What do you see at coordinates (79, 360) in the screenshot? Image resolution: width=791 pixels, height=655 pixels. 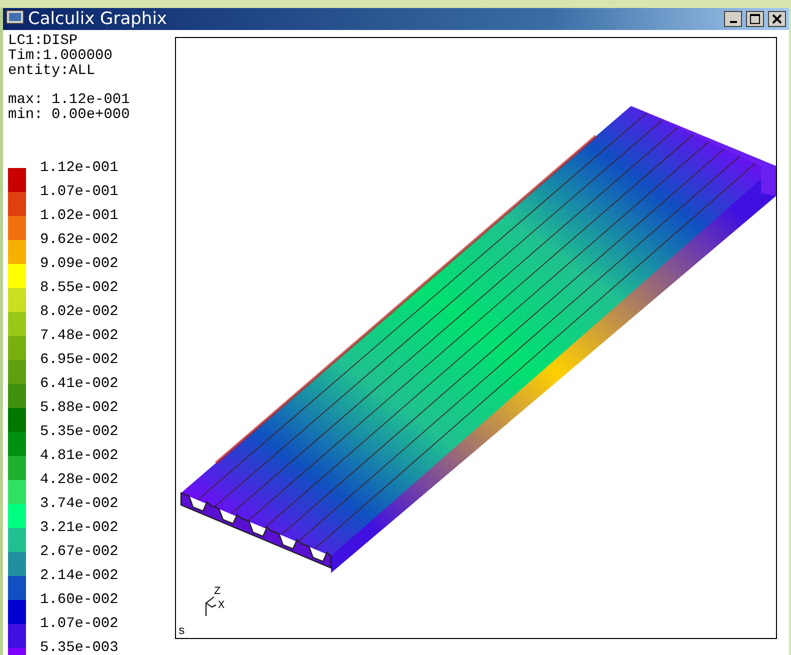 I see `legend-label: 6.95e-002` at bounding box center [79, 360].